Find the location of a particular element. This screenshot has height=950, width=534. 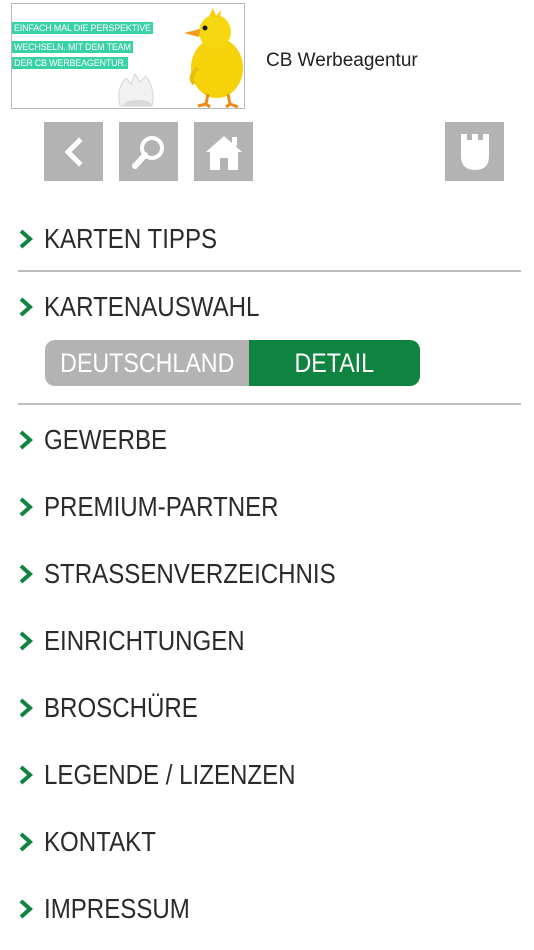

menu-item-label: KARTEN TIPPS is located at coordinates (131, 238).